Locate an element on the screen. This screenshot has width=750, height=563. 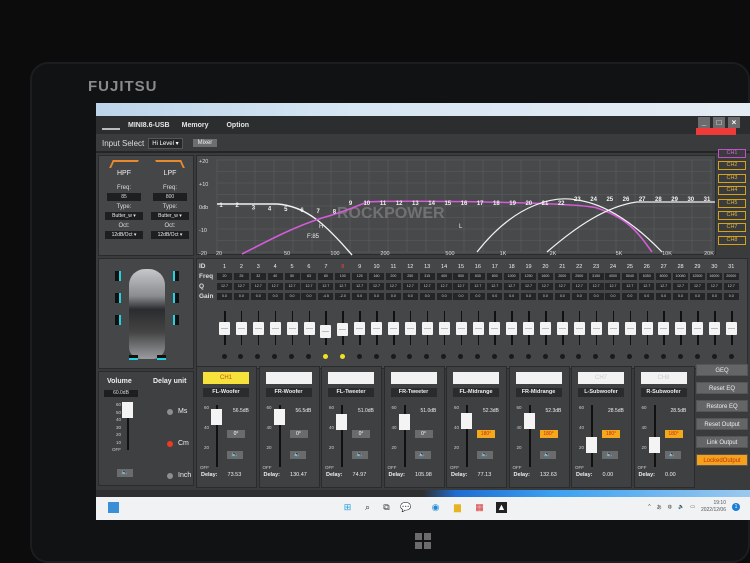
hpf-type-select: Butter_w ▾ is located at coordinates (124, 216).